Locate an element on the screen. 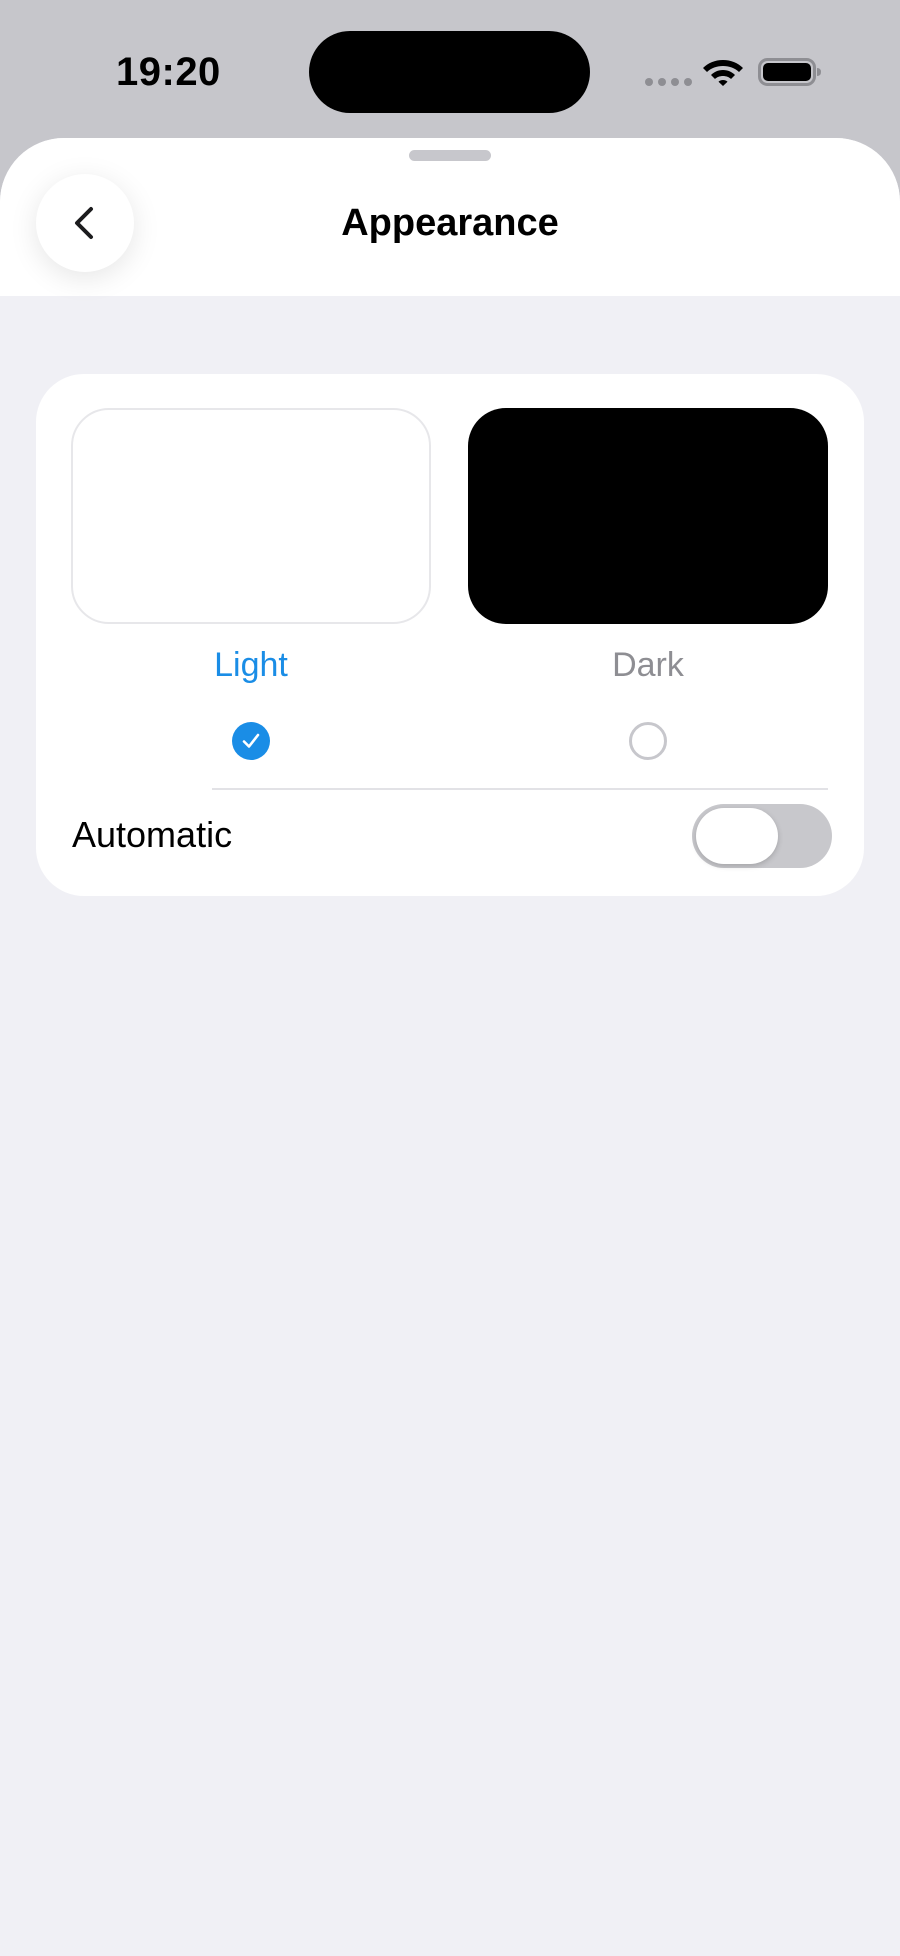  page-title: Appearance is located at coordinates (450, 223).